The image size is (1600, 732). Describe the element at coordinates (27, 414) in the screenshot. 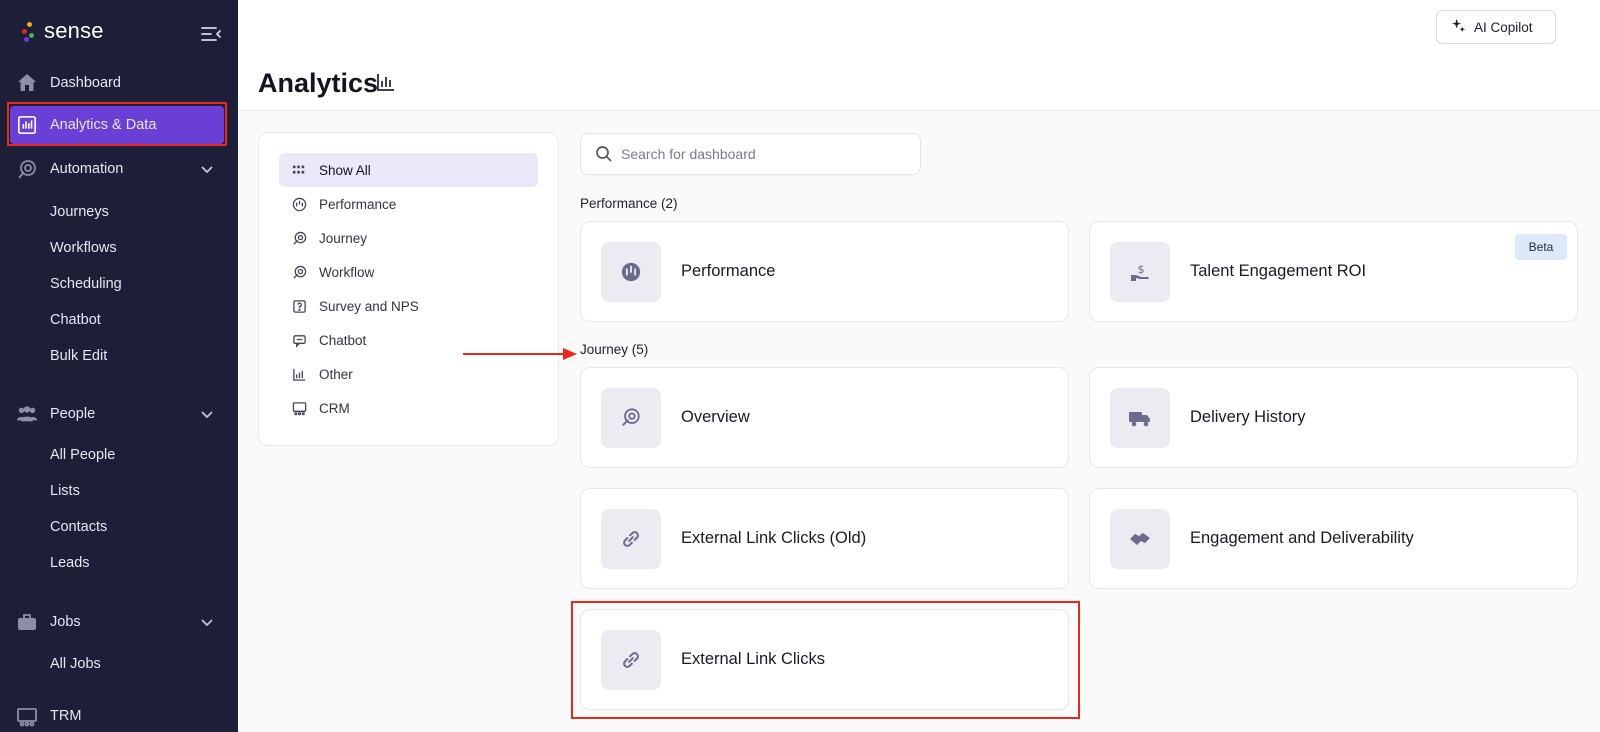

I see `people-icon` at that location.